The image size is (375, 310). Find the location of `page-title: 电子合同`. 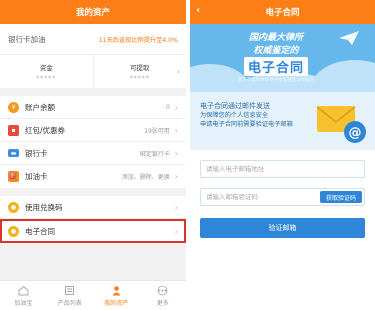

page-title: 电子合同 is located at coordinates (282, 13).